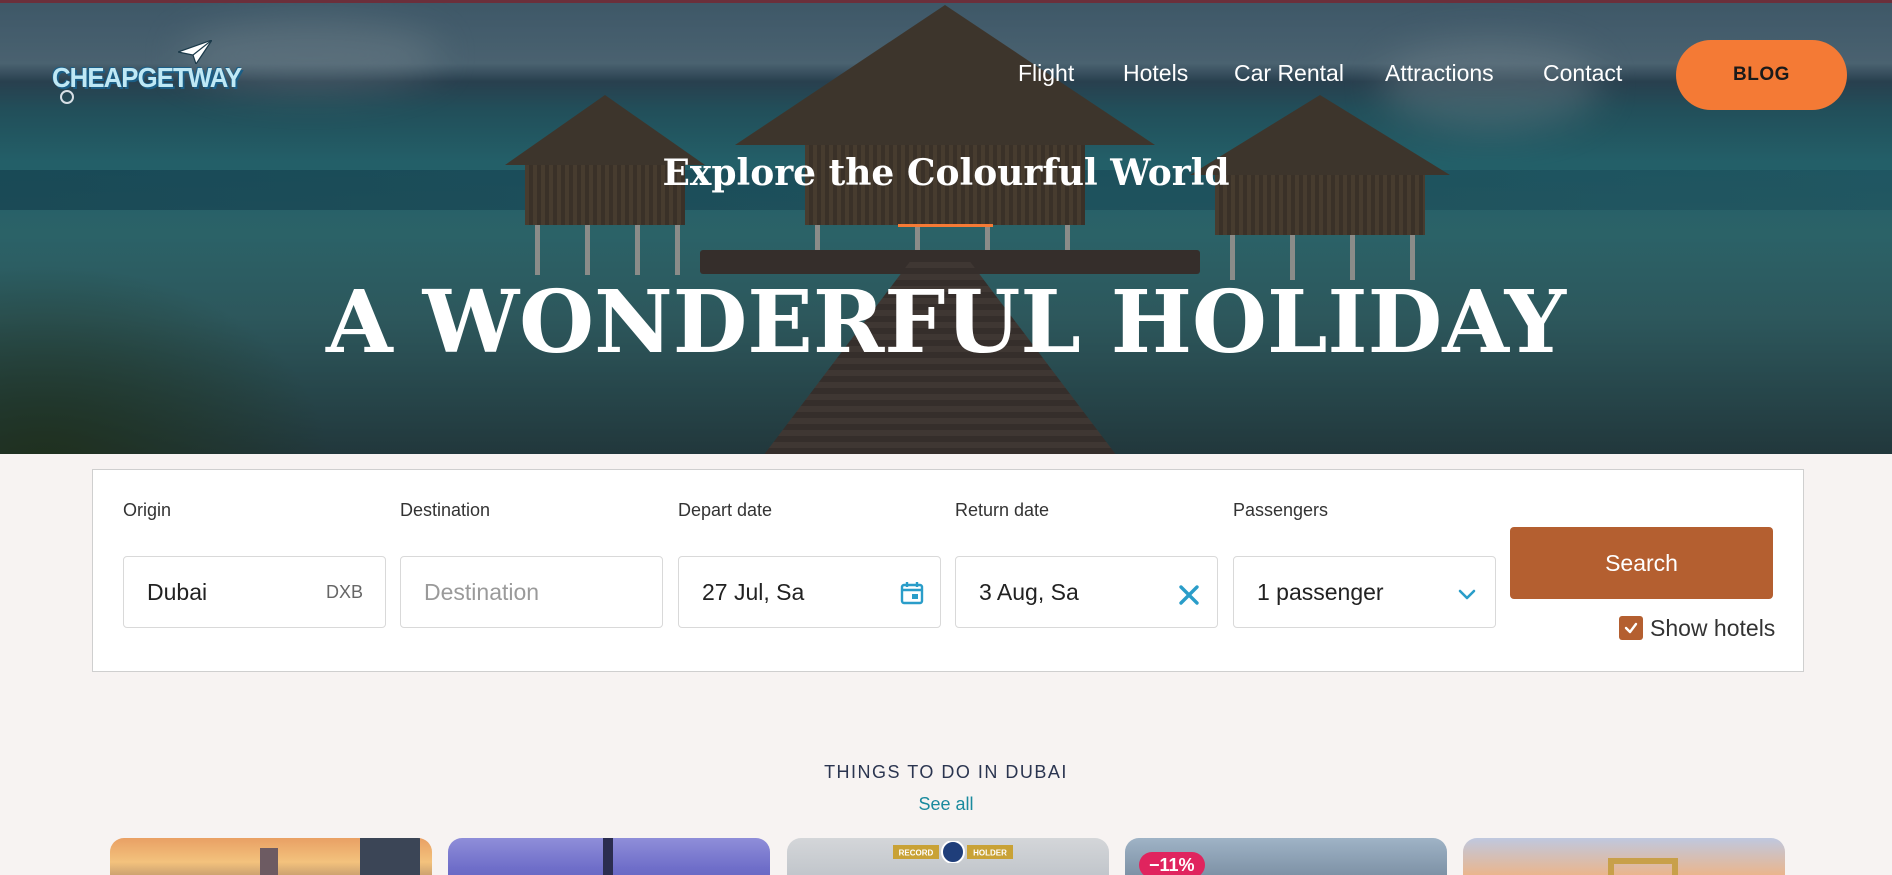  What do you see at coordinates (1086, 592) in the screenshot?
I see `return-date-input: 3 Aug, Sa` at bounding box center [1086, 592].